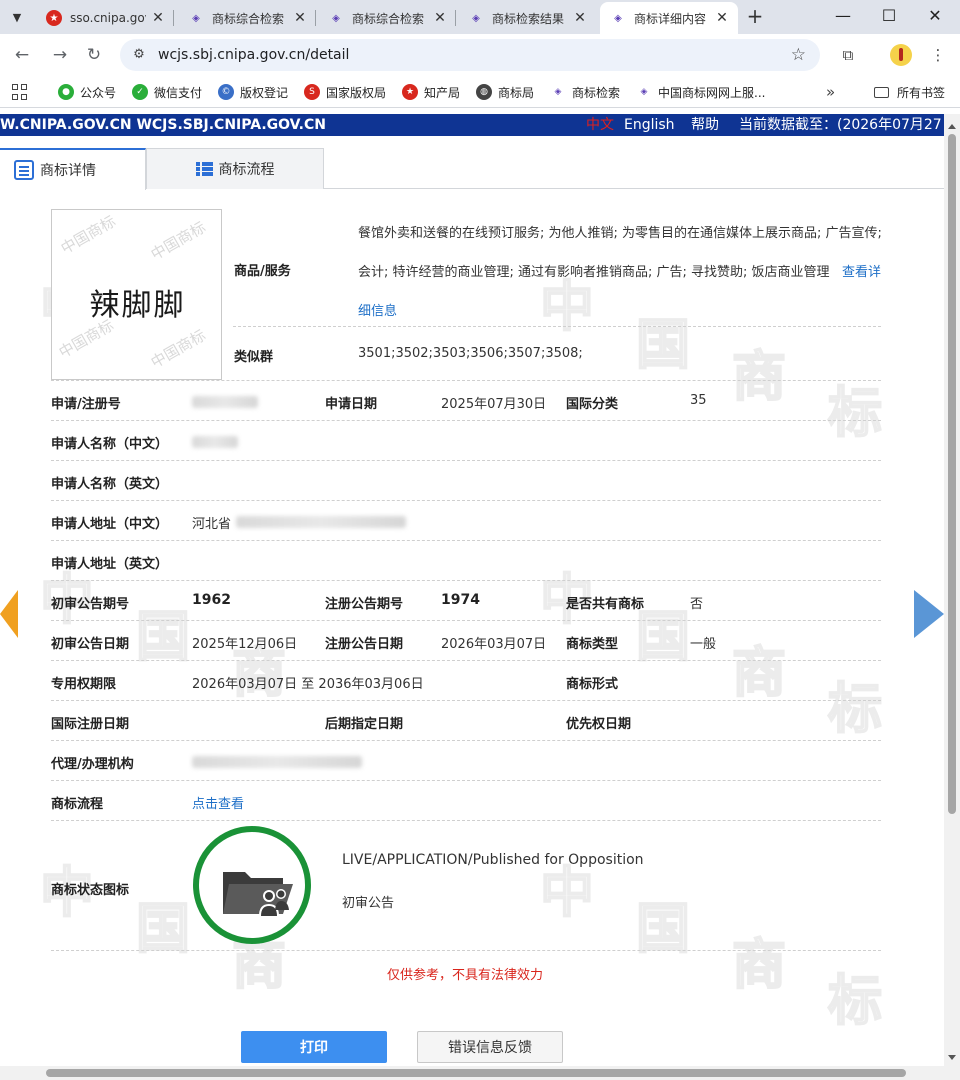 Image resolution: width=960 pixels, height=1080 pixels. I want to click on view-flow-link: 点击查看, so click(218, 802).